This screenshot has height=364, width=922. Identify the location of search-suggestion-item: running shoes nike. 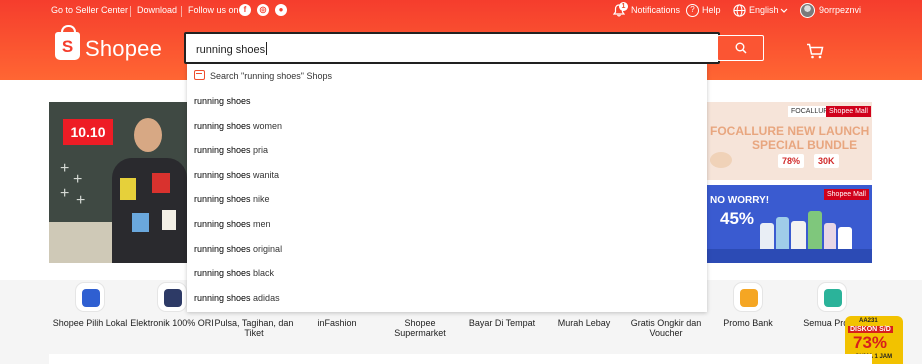
(447, 199).